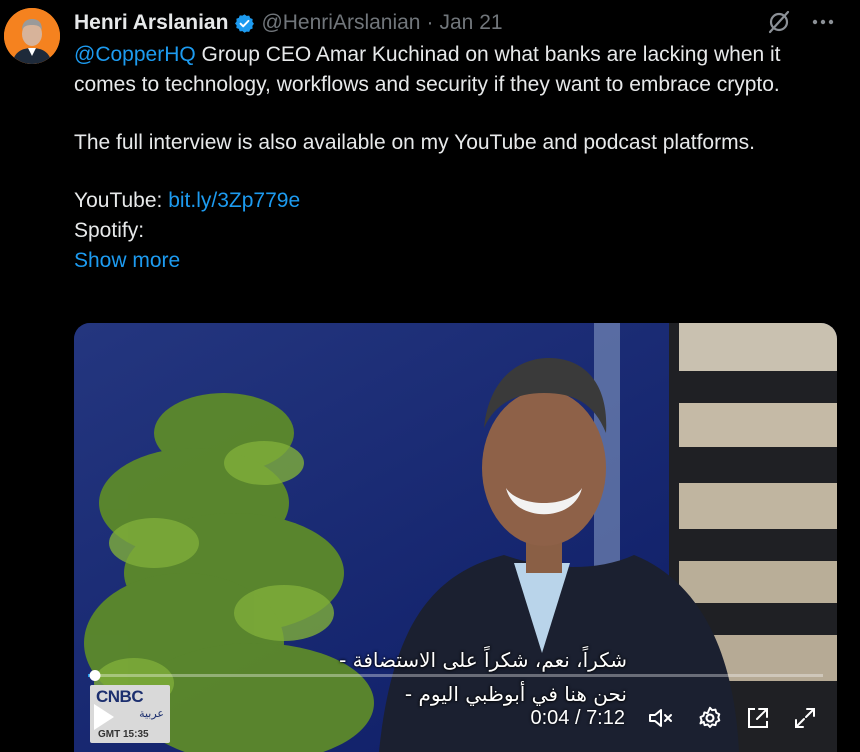 Image resolution: width=860 pixels, height=752 pixels. Describe the element at coordinates (550, 717) in the screenshot. I see `current-time: 0:04` at that location.